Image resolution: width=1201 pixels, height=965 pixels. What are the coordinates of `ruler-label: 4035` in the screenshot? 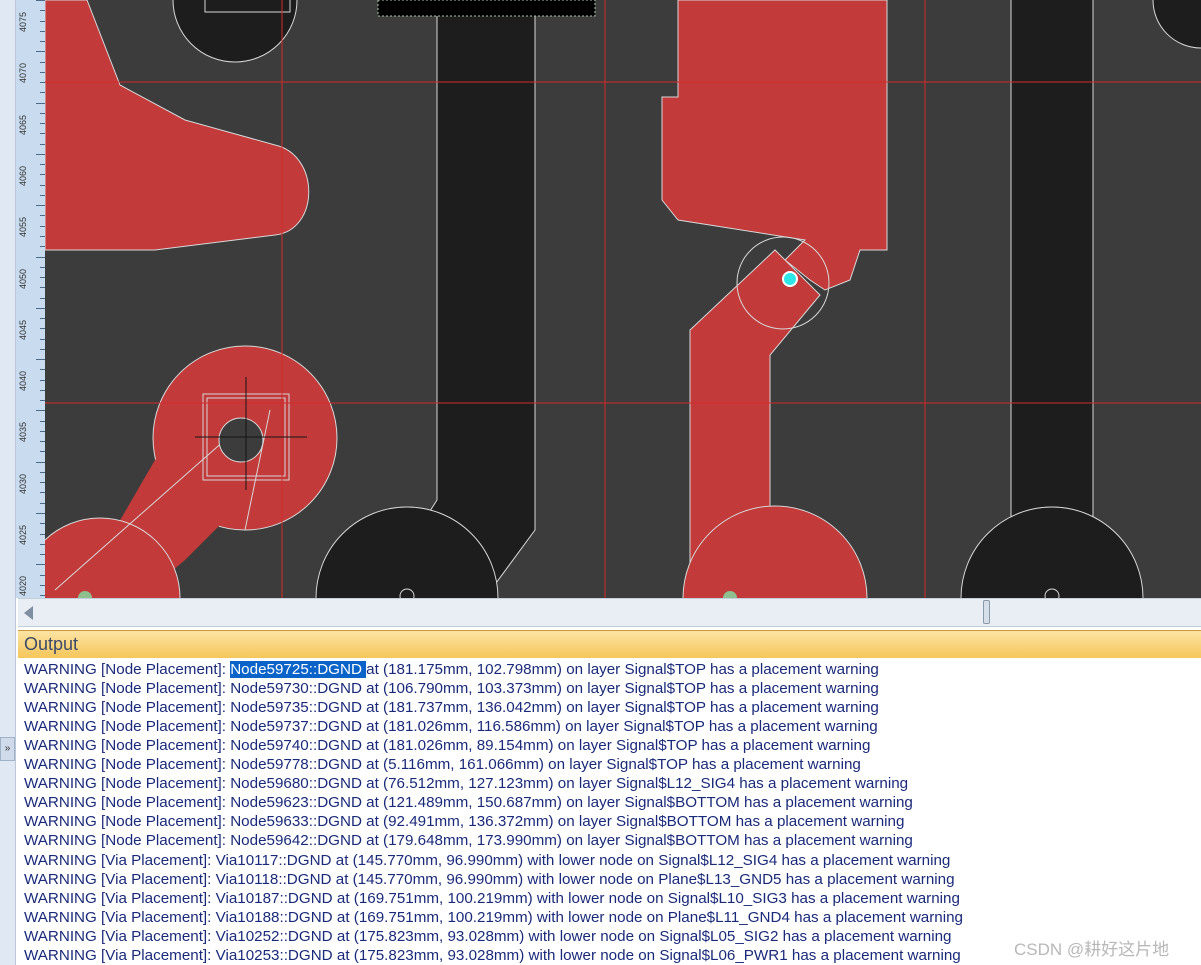 It's located at (23, 432).